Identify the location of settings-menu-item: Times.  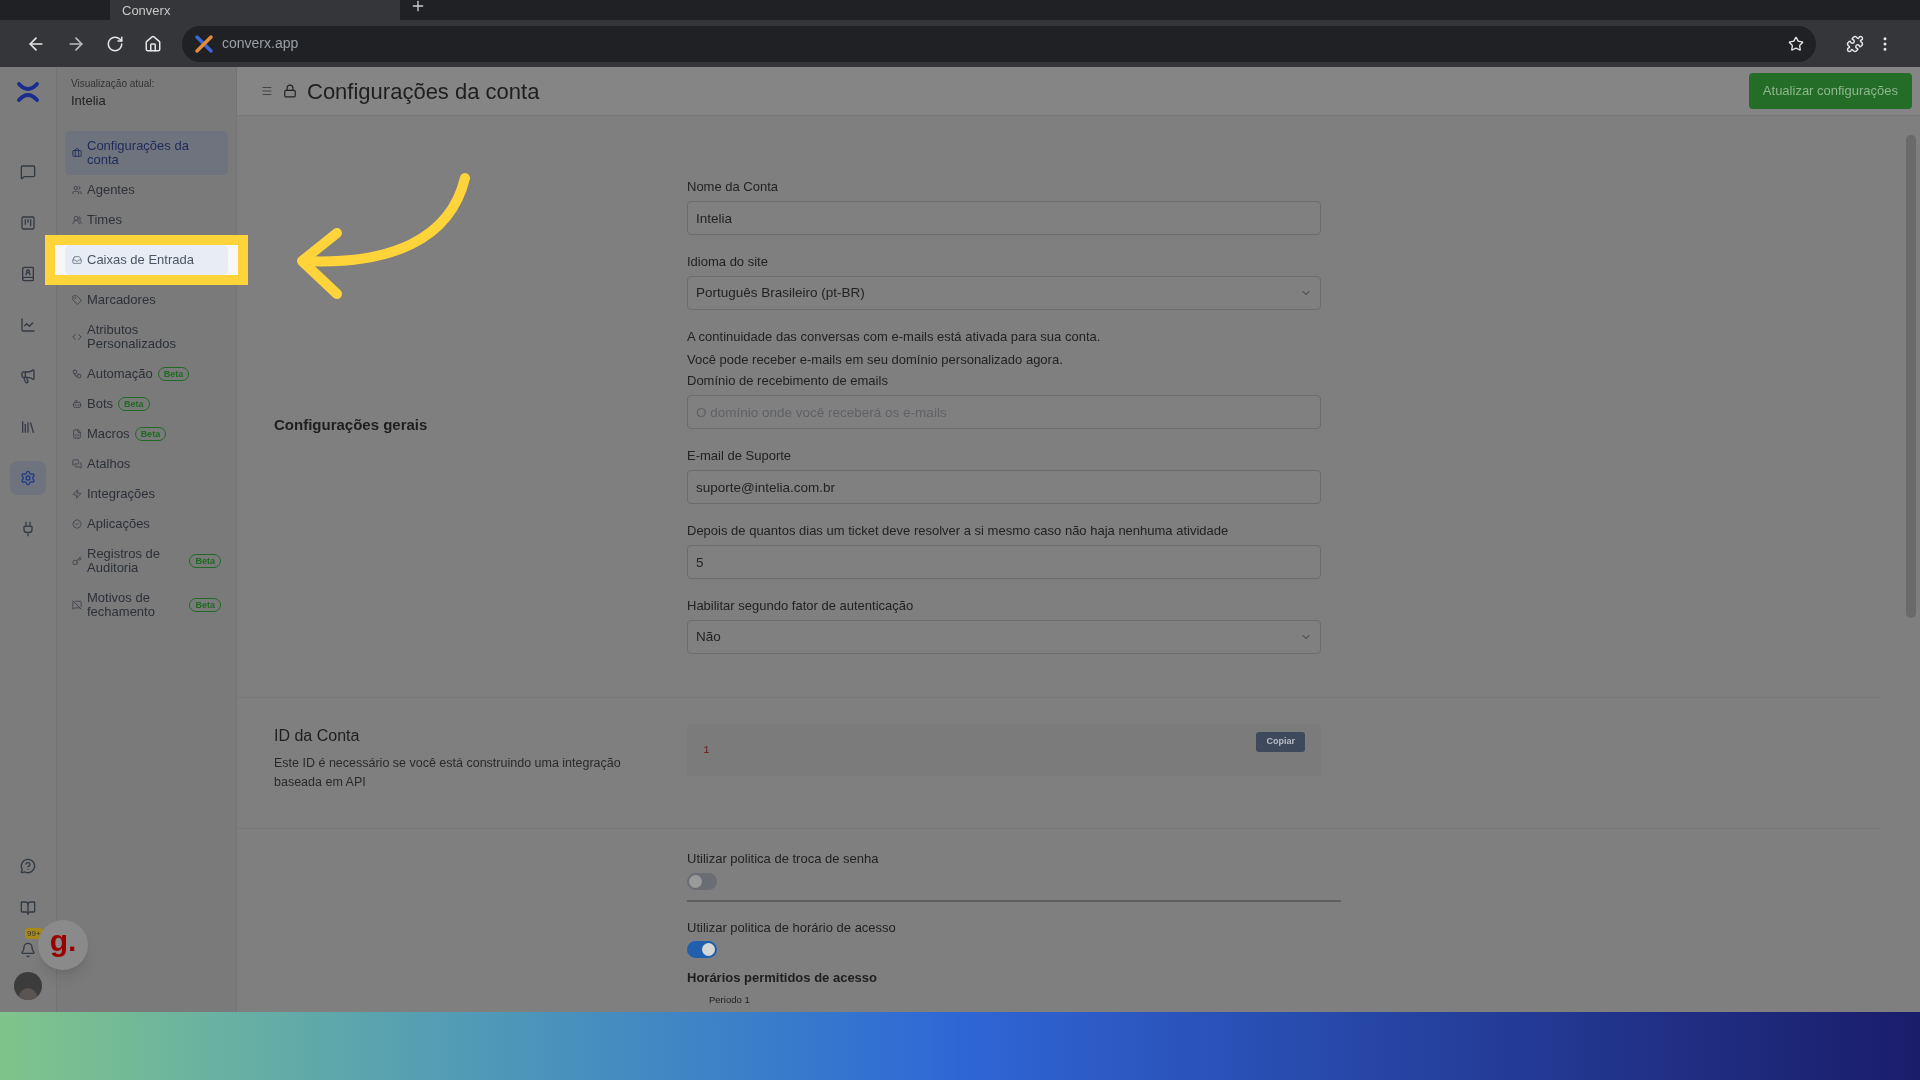
(146, 220).